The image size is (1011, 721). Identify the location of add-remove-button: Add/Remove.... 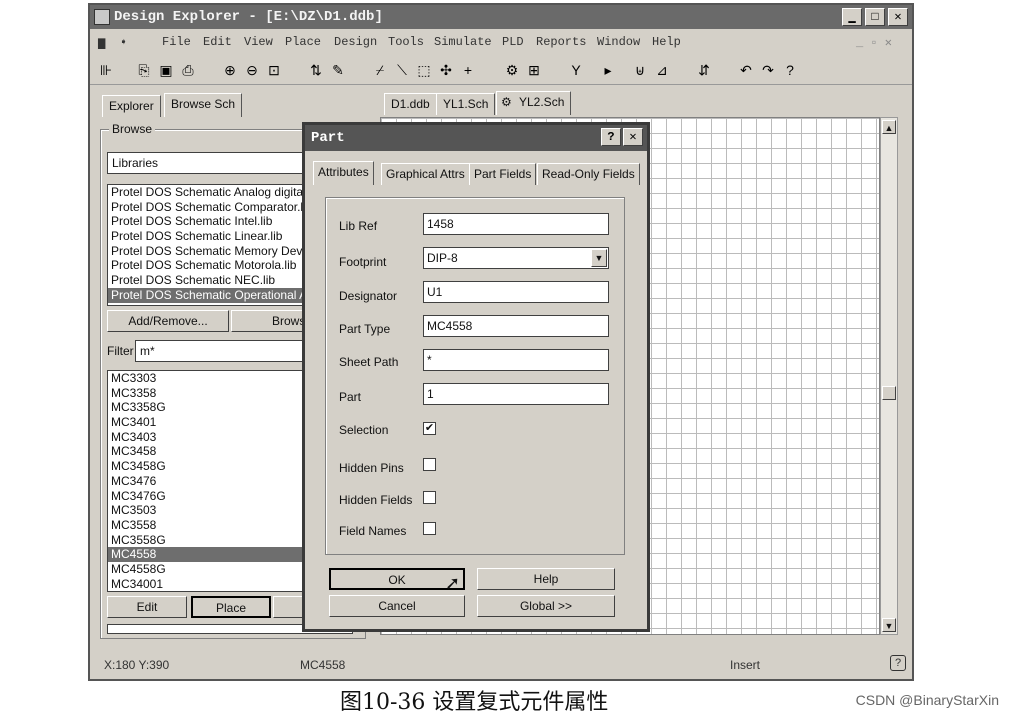
(168, 321).